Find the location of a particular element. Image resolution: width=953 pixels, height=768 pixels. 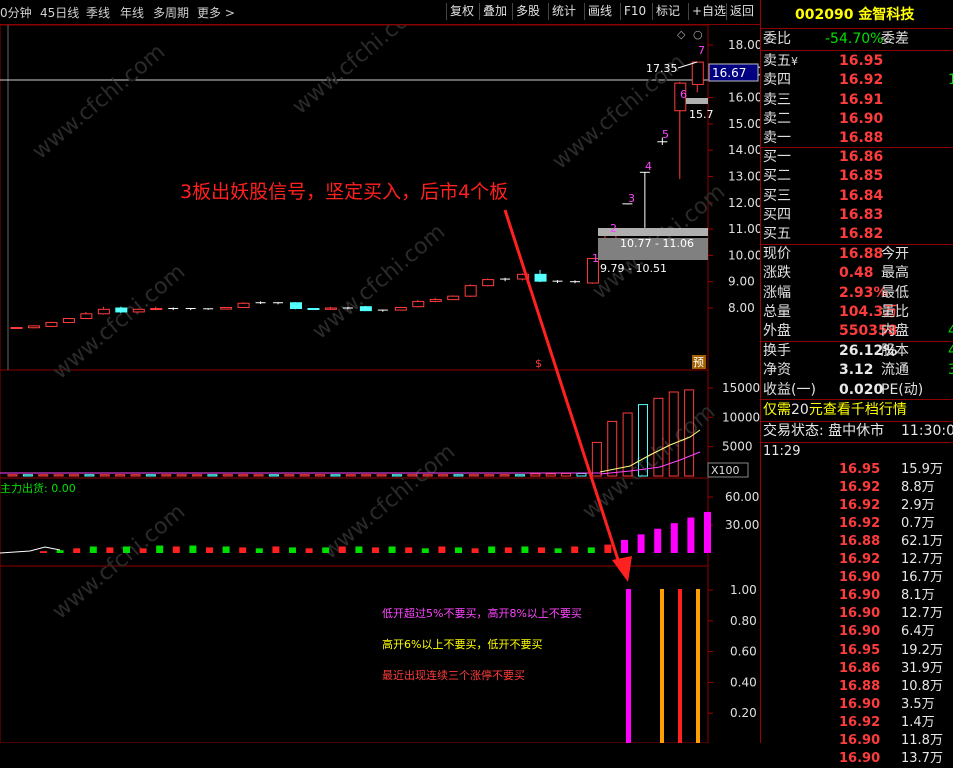

bid-row-label: 买一 is located at coordinates (777, 157).